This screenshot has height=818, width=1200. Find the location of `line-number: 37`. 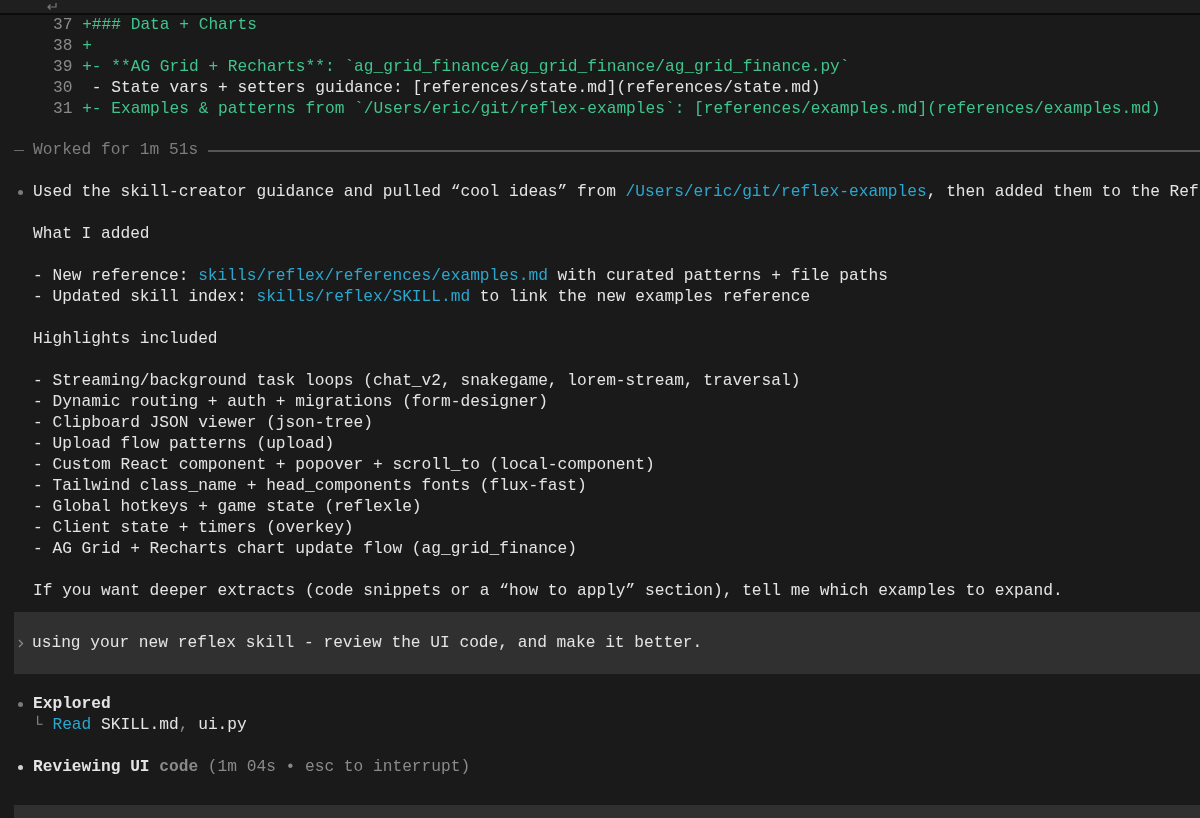

line-number: 37 is located at coordinates (63, 25).